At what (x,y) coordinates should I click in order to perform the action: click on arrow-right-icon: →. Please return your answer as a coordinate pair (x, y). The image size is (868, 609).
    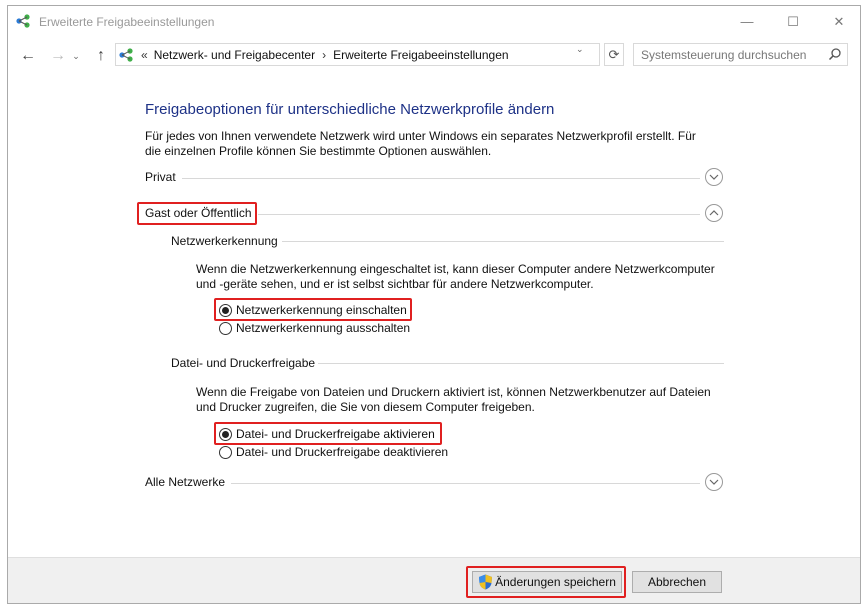
    Looking at the image, I should click on (58, 55).